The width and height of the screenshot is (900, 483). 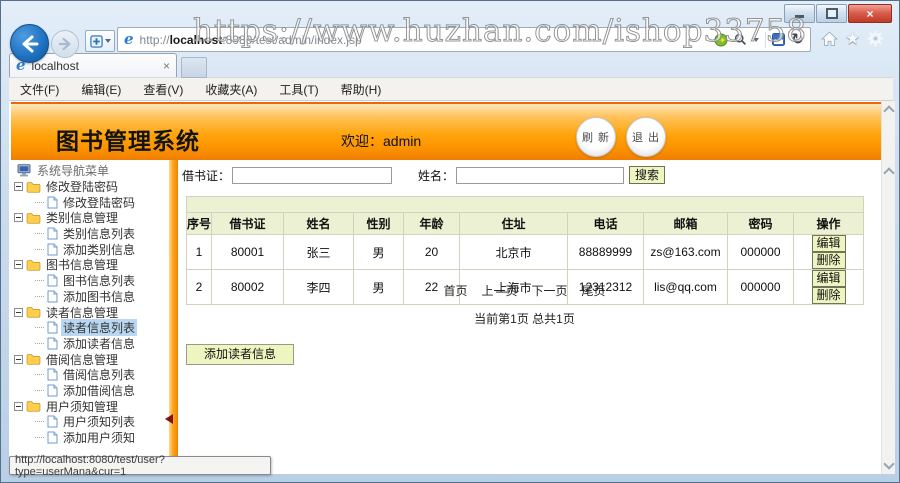 I want to click on page-prev-link: 上一页, so click(x=499, y=291).